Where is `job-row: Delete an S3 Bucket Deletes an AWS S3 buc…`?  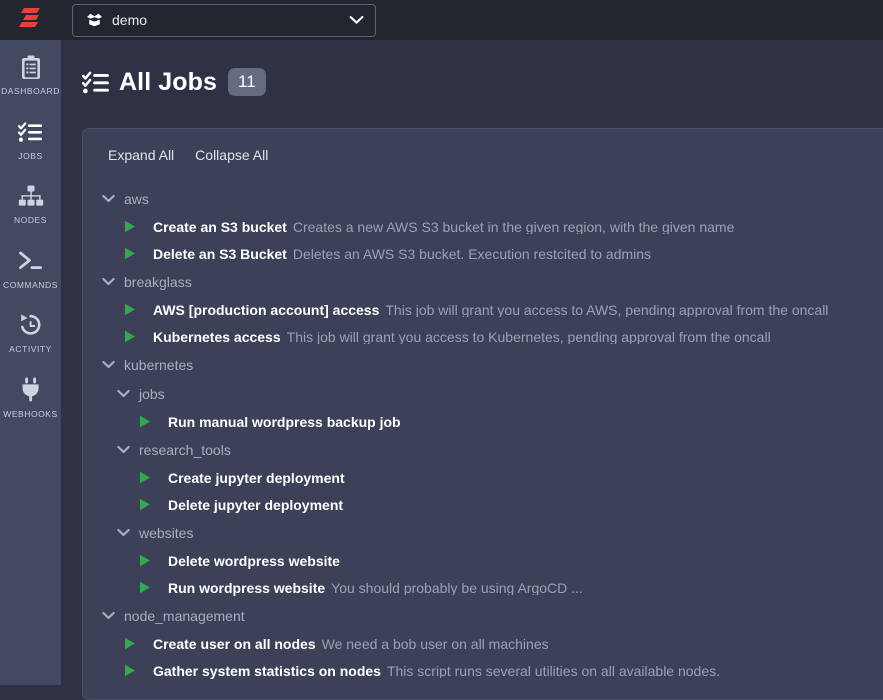 job-row: Delete an S3 Bucket Deletes an AWS S3 buc… is located at coordinates (483, 253).